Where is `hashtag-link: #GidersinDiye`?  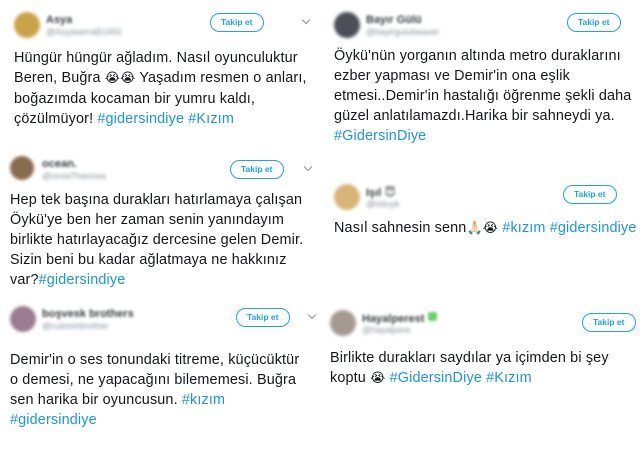 hashtag-link: #GidersinDiye is located at coordinates (380, 136).